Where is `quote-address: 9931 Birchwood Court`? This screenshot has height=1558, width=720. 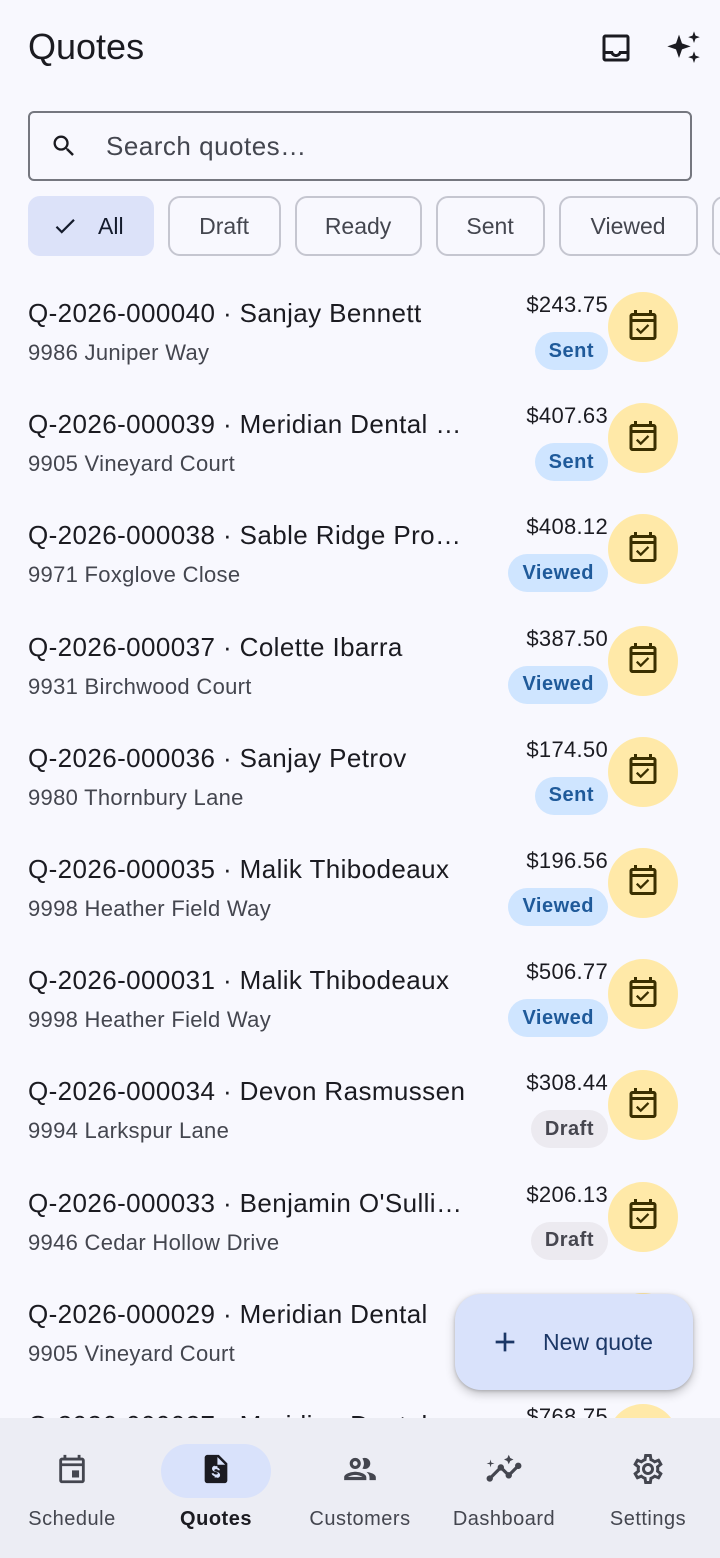 quote-address: 9931 Birchwood Court is located at coordinates (140, 686).